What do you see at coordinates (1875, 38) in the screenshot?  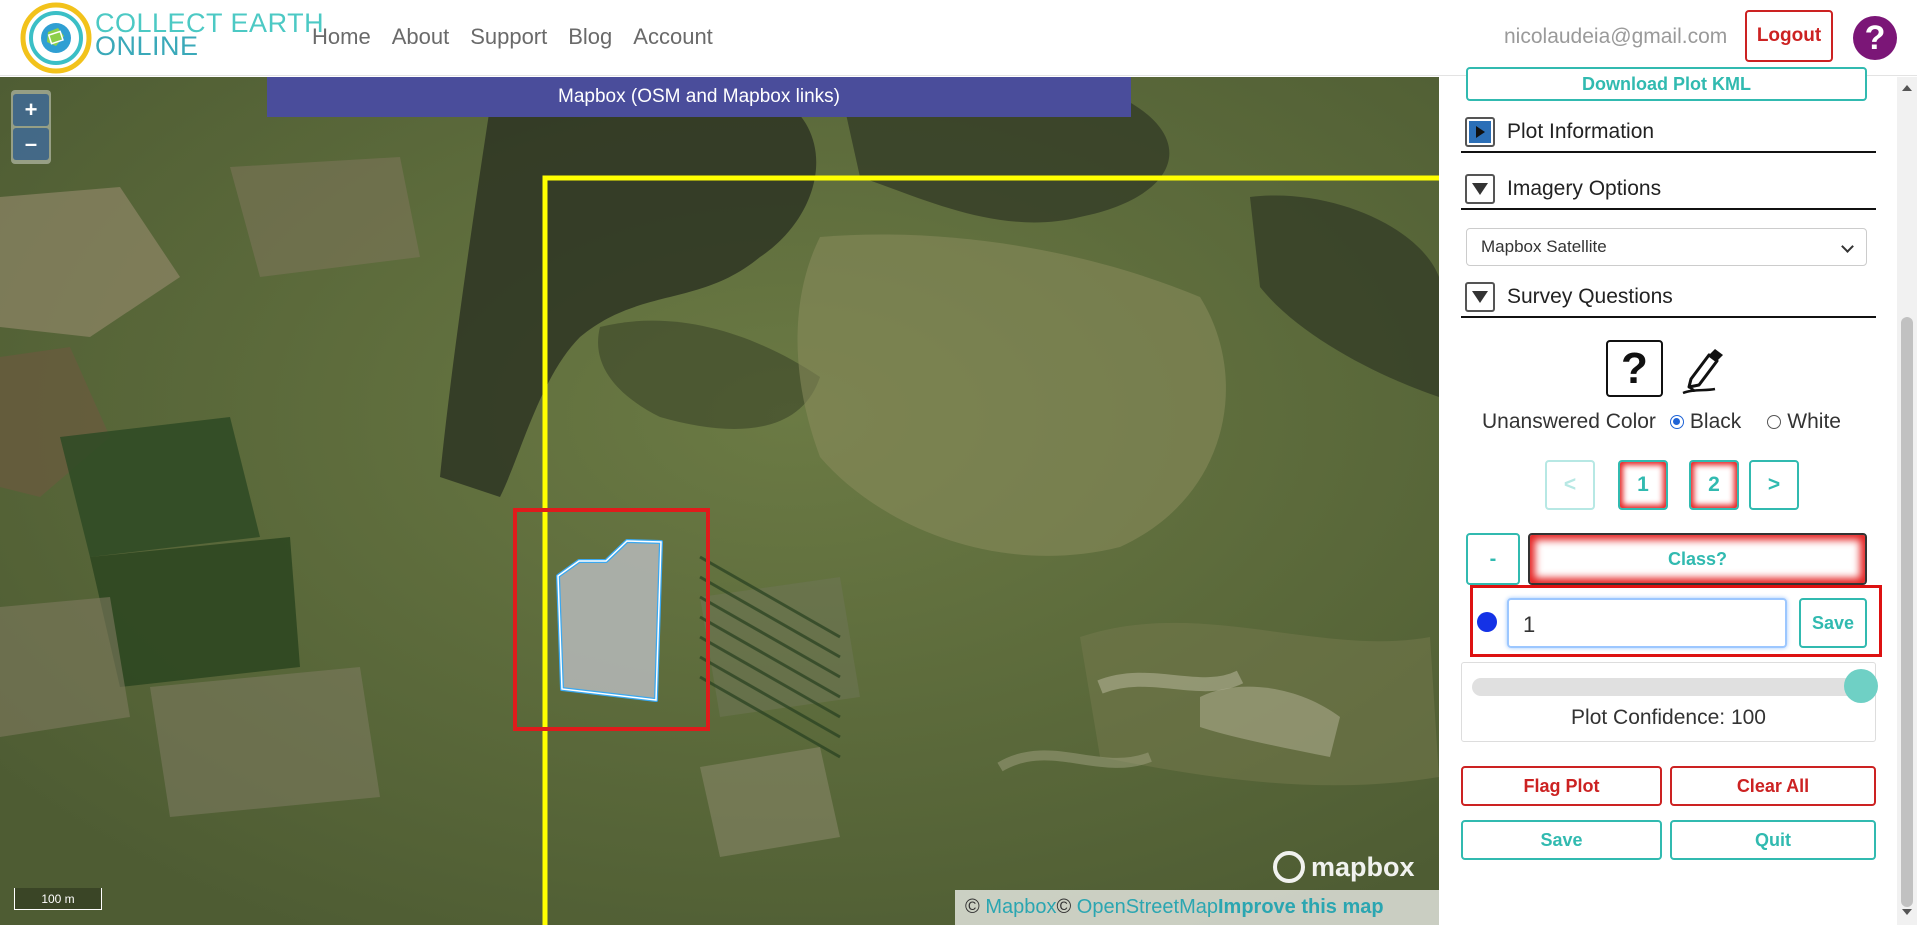 I see `help-icon: ?` at bounding box center [1875, 38].